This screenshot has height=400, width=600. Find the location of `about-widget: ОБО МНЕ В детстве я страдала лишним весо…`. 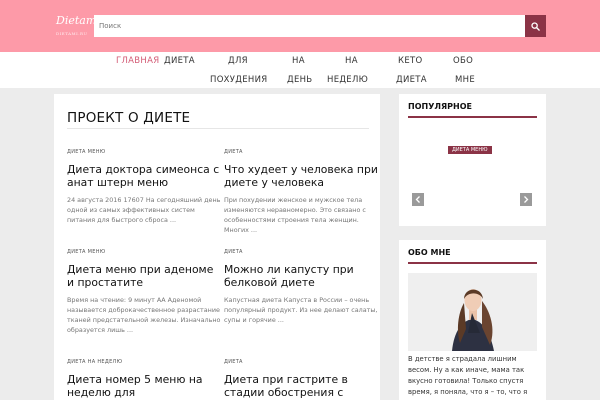

about-widget: ОБО МНЕ В детстве я страдала лишним весо… is located at coordinates (472, 320).